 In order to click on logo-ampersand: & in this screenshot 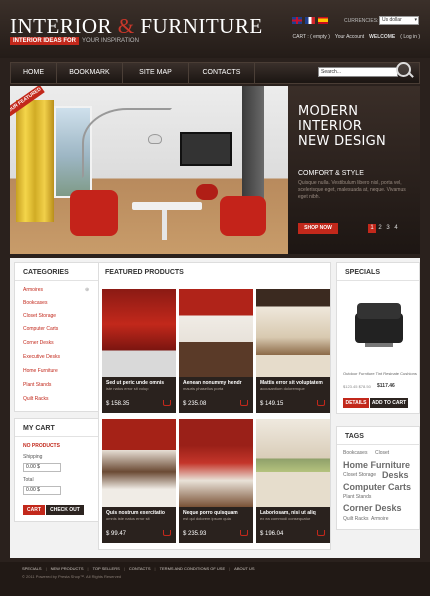, I will do `click(126, 26)`.